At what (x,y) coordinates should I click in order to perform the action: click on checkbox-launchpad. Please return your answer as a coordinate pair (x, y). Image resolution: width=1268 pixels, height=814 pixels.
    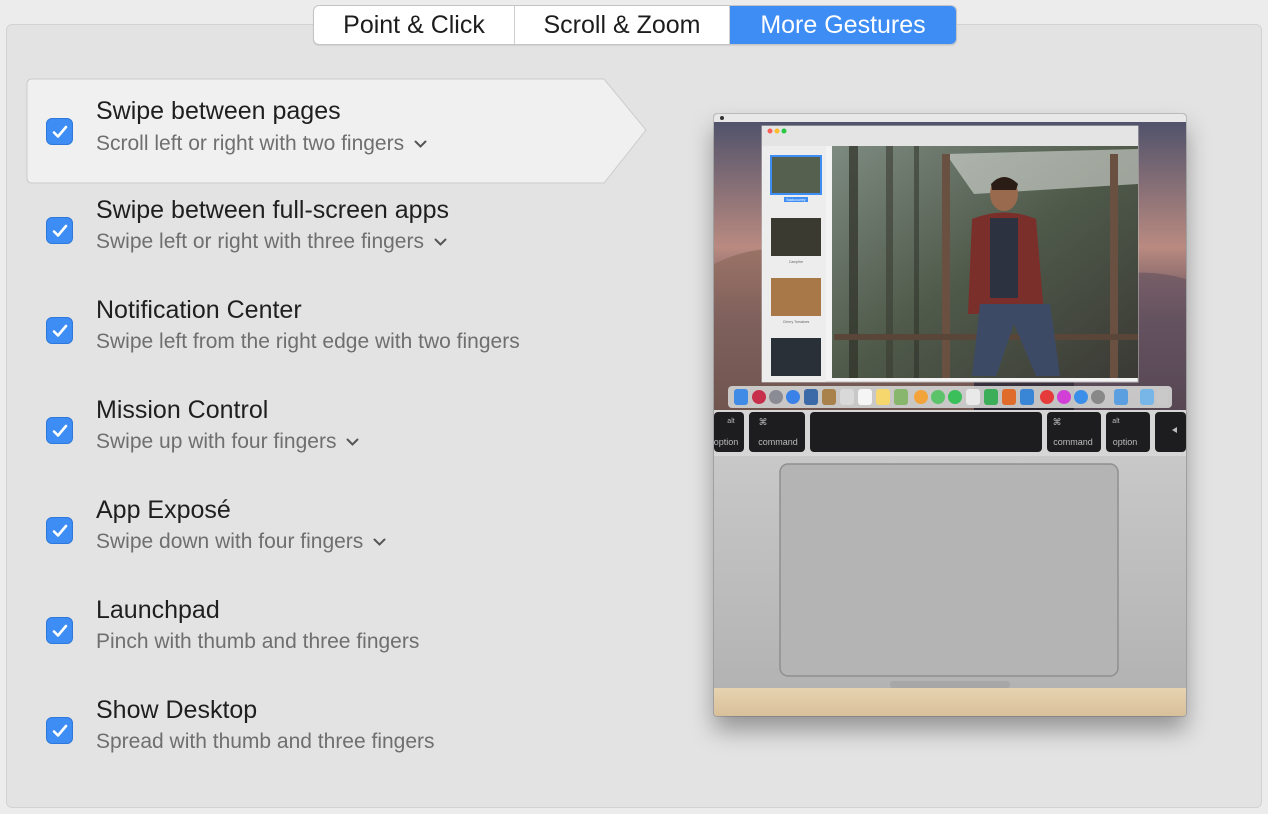
    Looking at the image, I should click on (59, 630).